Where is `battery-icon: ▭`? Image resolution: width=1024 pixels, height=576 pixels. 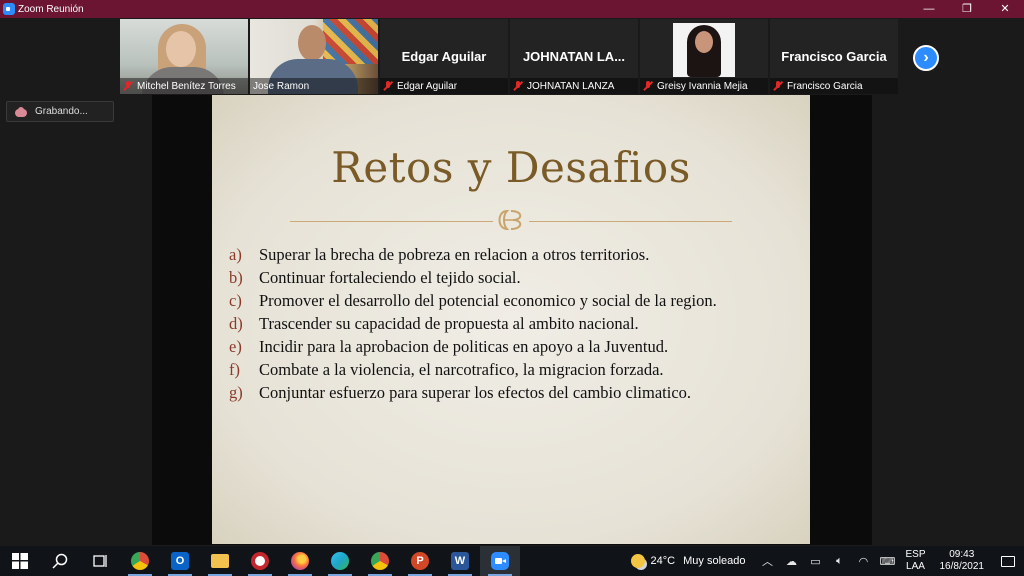
battery-icon: ▭ is located at coordinates (815, 561).